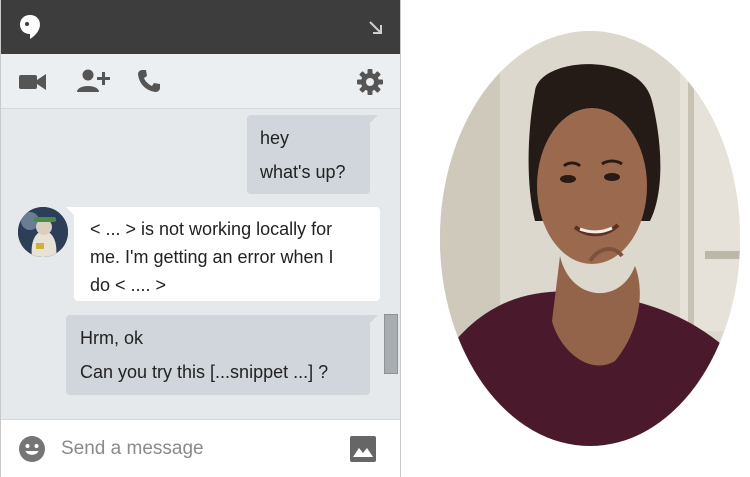 Image resolution: width=750 pixels, height=477 pixels. Describe the element at coordinates (200, 27) in the screenshot. I see `title-bar` at that location.